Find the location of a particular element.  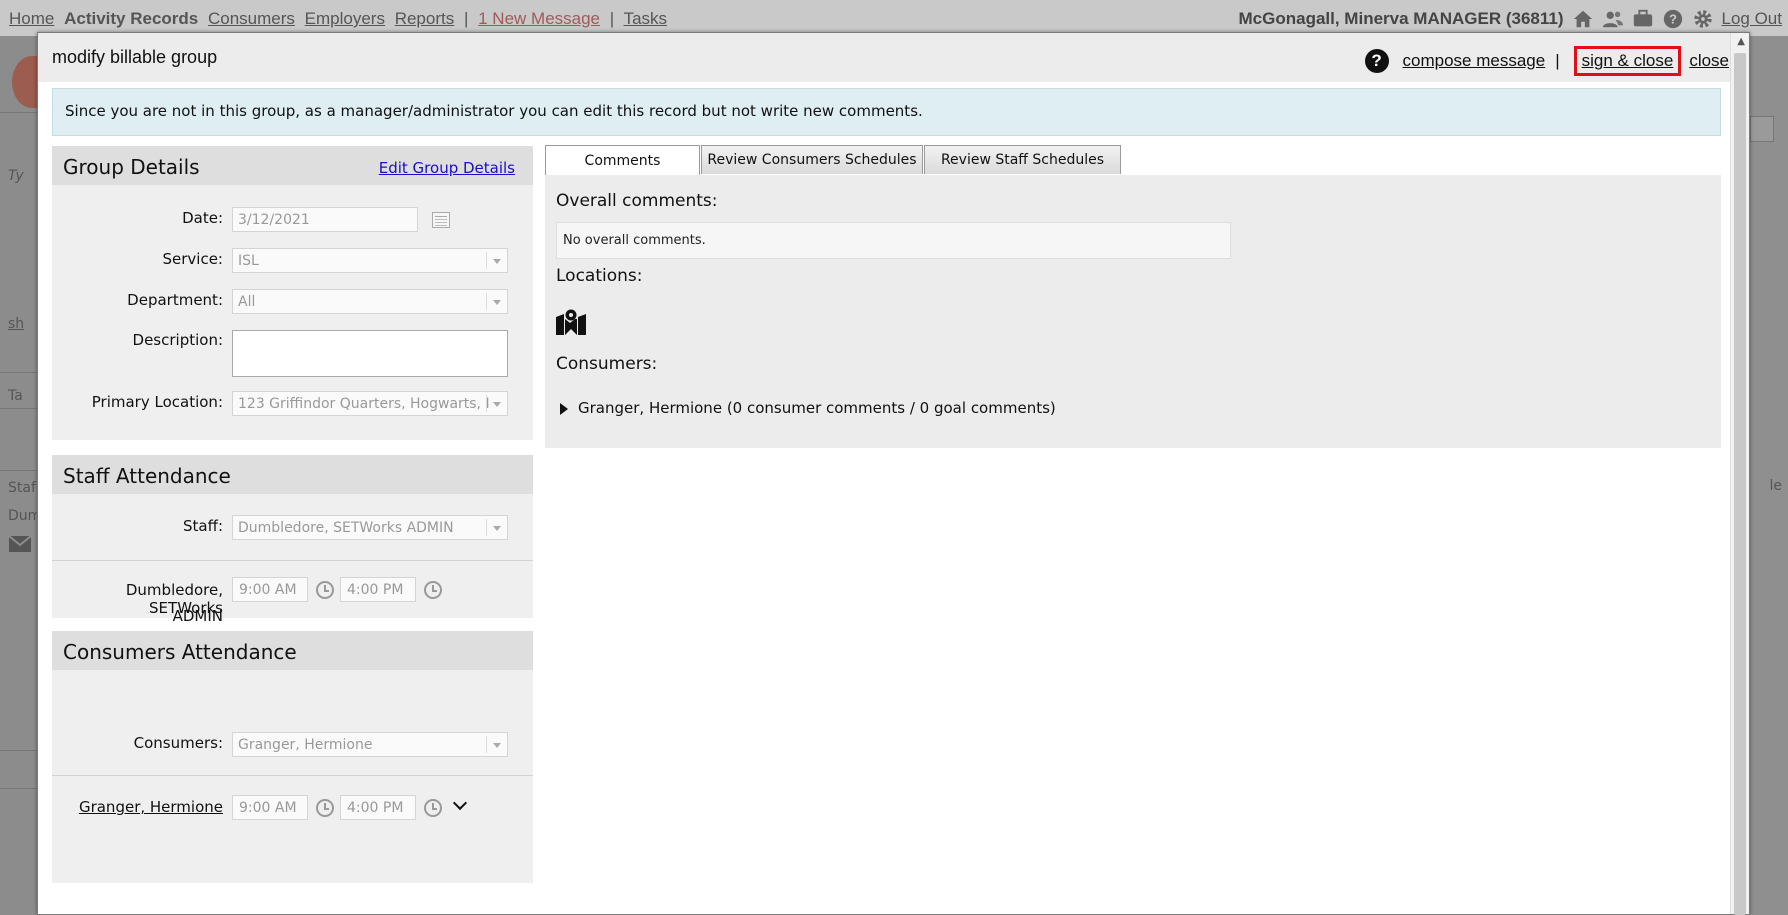

consumer-start-time: 9:00 AM is located at coordinates (270, 807).